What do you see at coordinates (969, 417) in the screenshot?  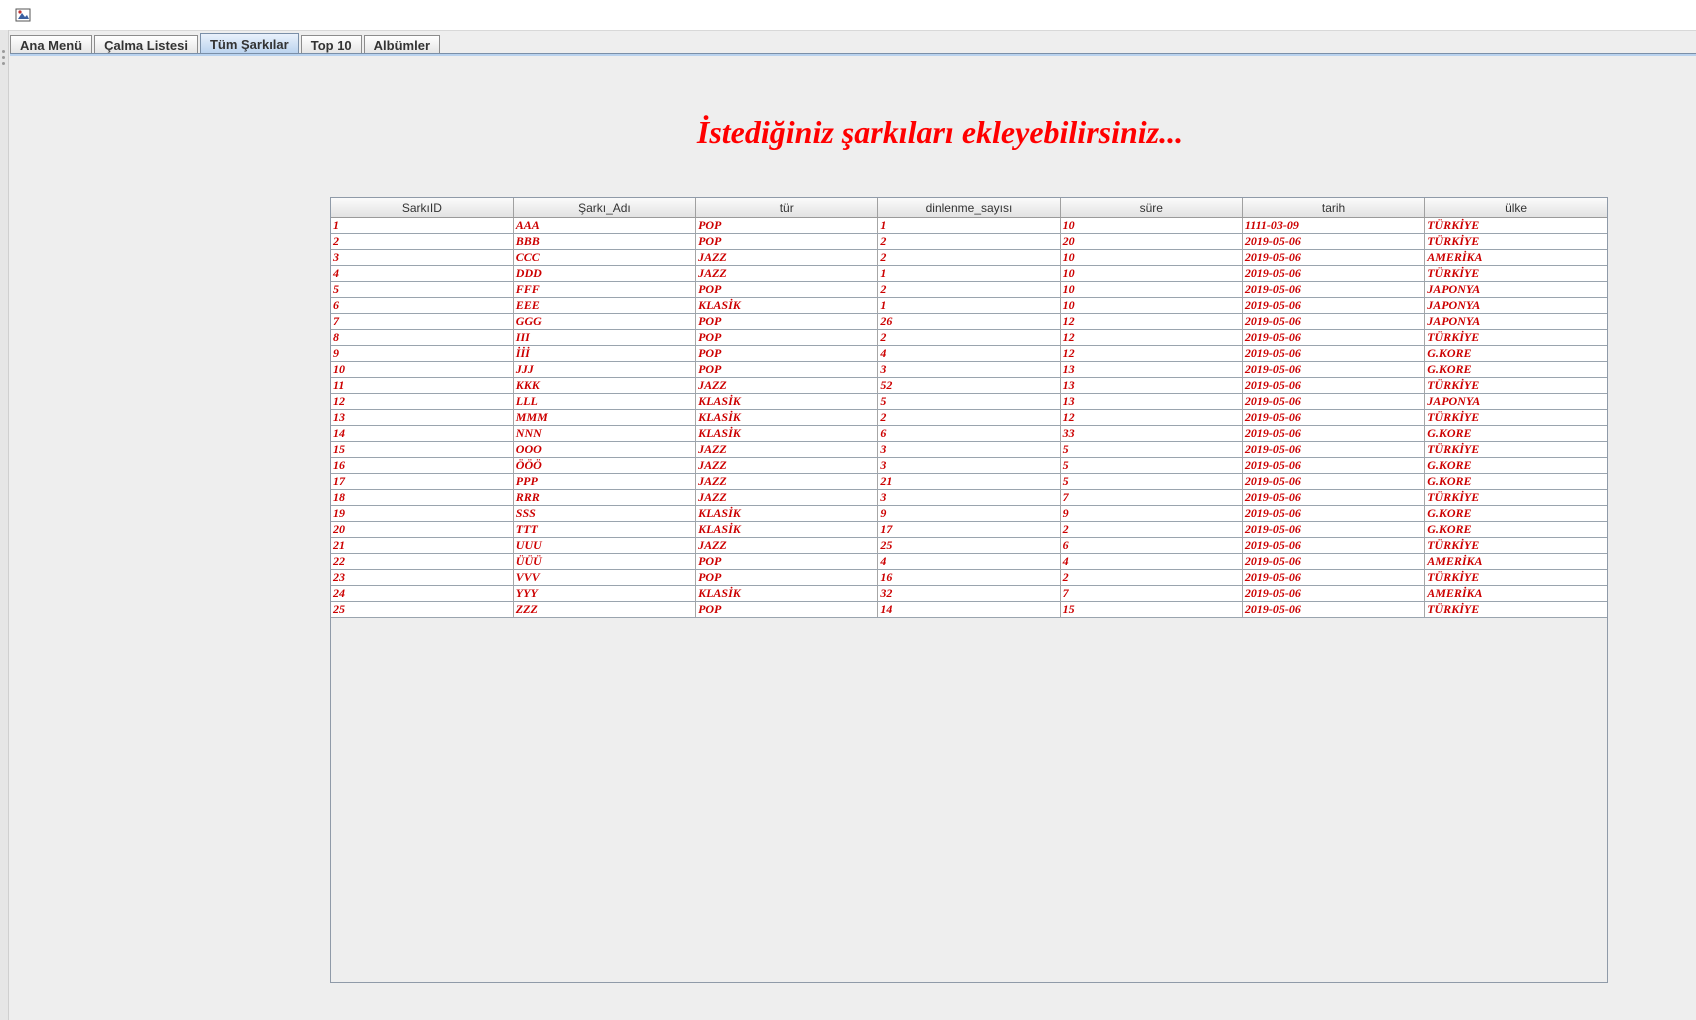 I see `table-row: 13 MMM KLASİK 2 12 2019-05-06 TÜRKİYE` at bounding box center [969, 417].